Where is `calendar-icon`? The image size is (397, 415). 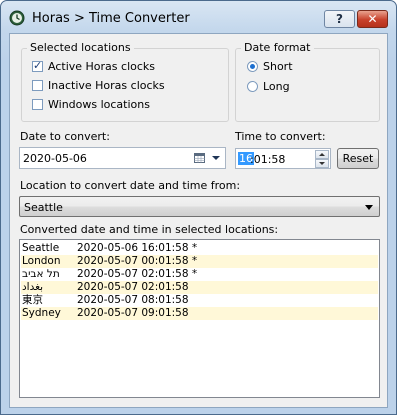
calendar-icon is located at coordinates (199, 158).